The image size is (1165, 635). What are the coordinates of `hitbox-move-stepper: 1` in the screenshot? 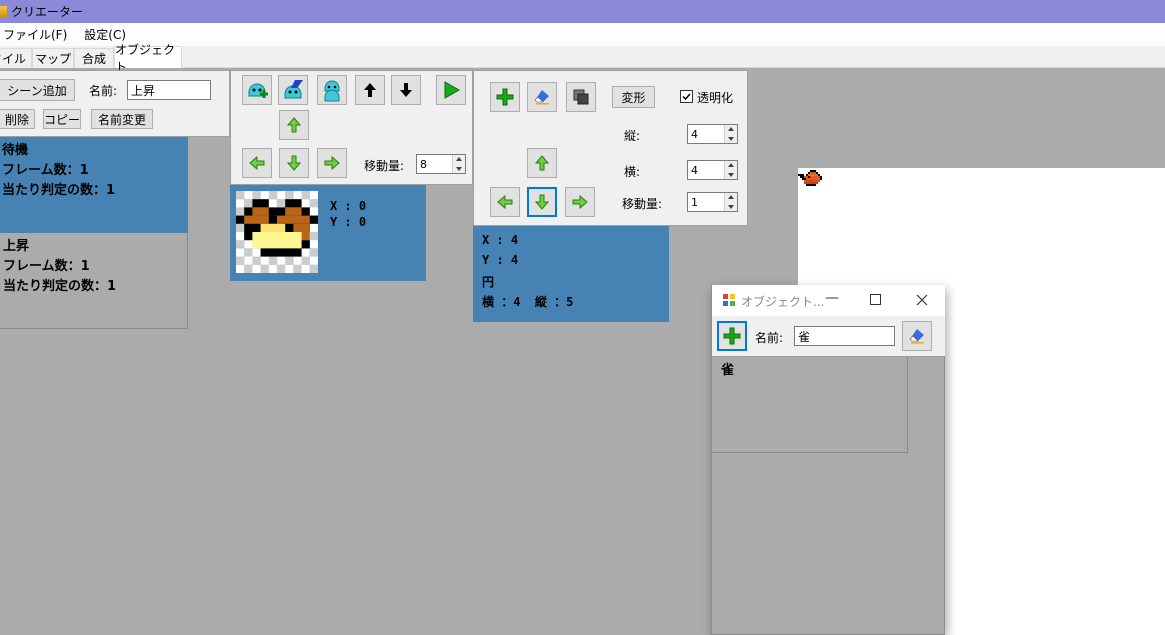 It's located at (712, 202).